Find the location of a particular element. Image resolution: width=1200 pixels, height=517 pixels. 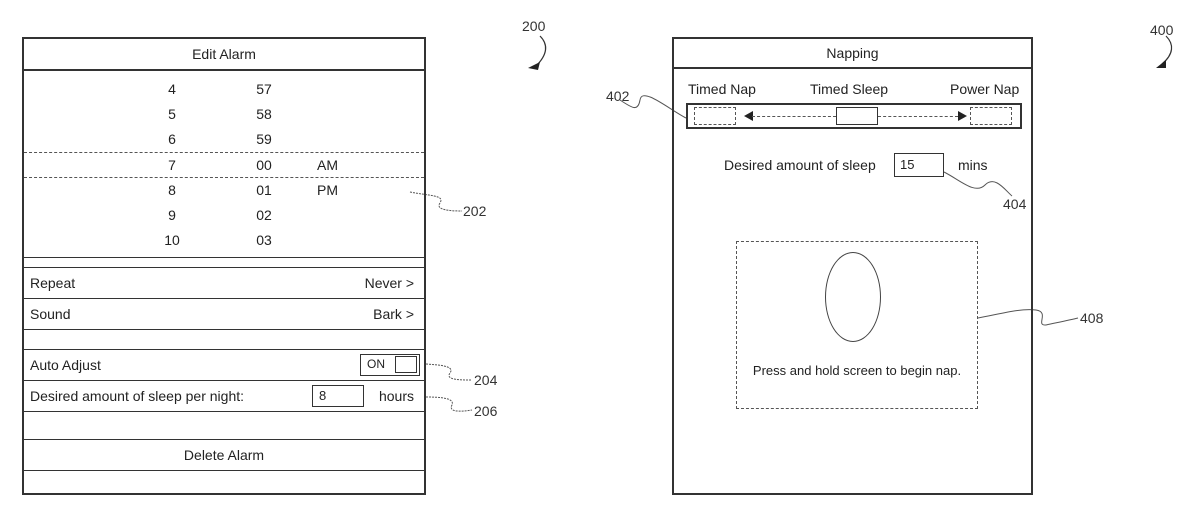

picker-row: 10 03 is located at coordinates (224, 240).